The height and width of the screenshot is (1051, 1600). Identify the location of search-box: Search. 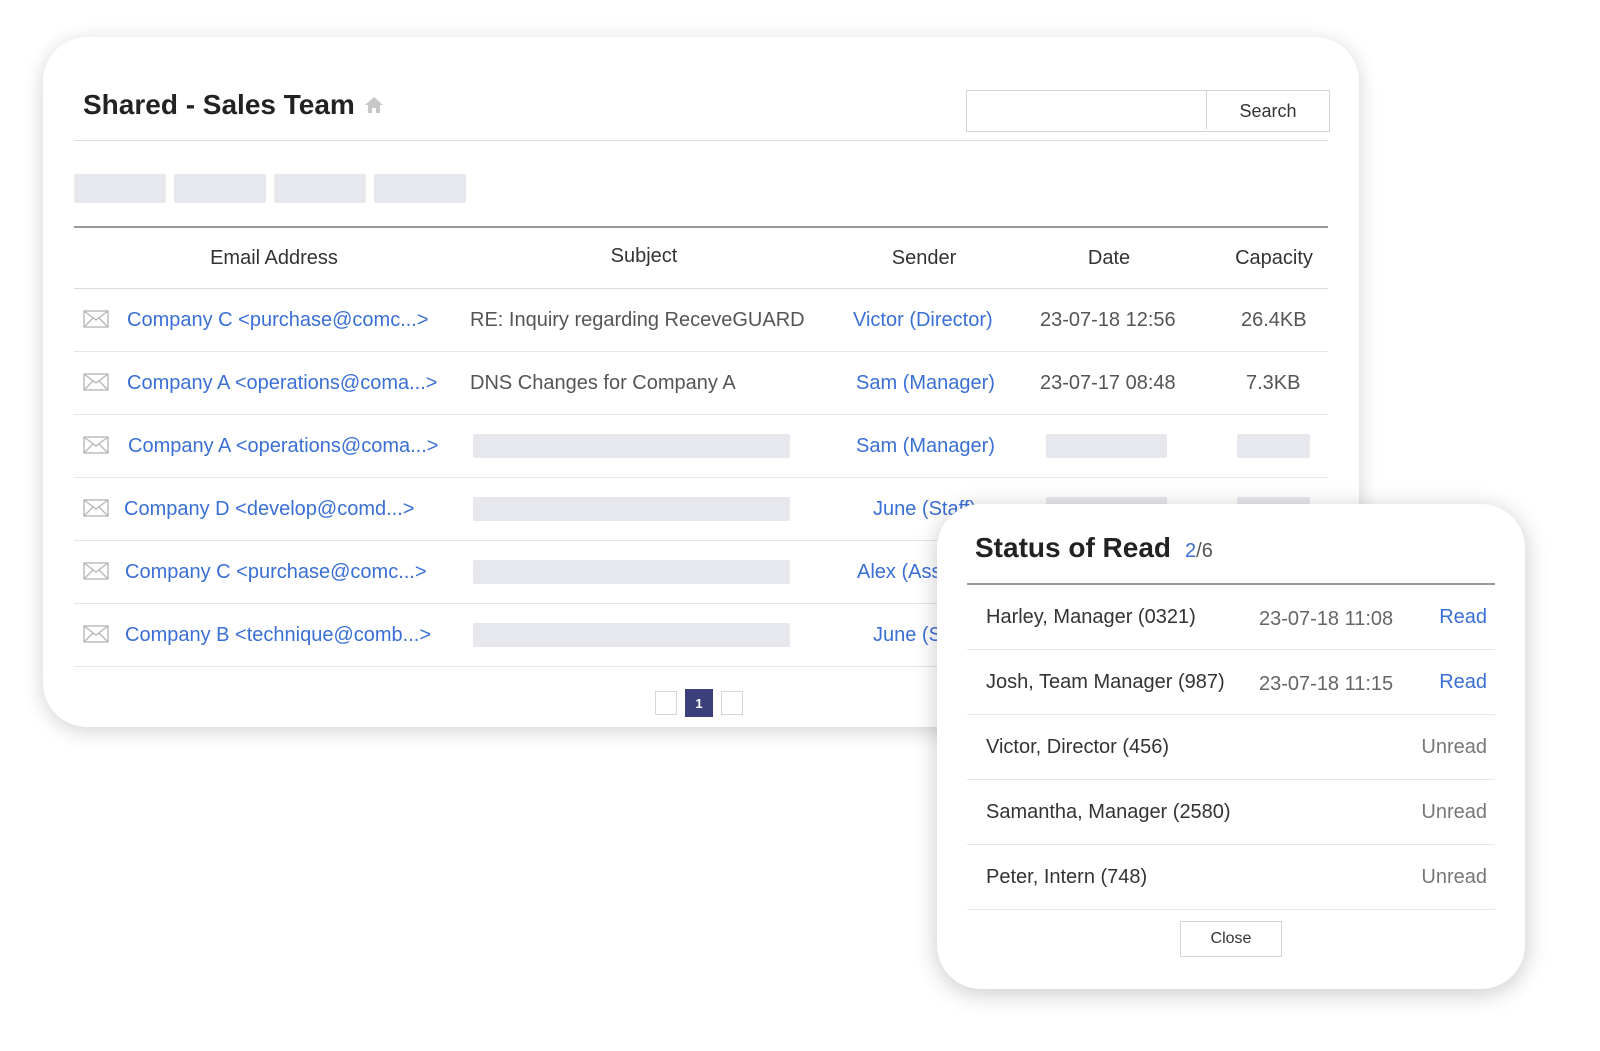
(1148, 111).